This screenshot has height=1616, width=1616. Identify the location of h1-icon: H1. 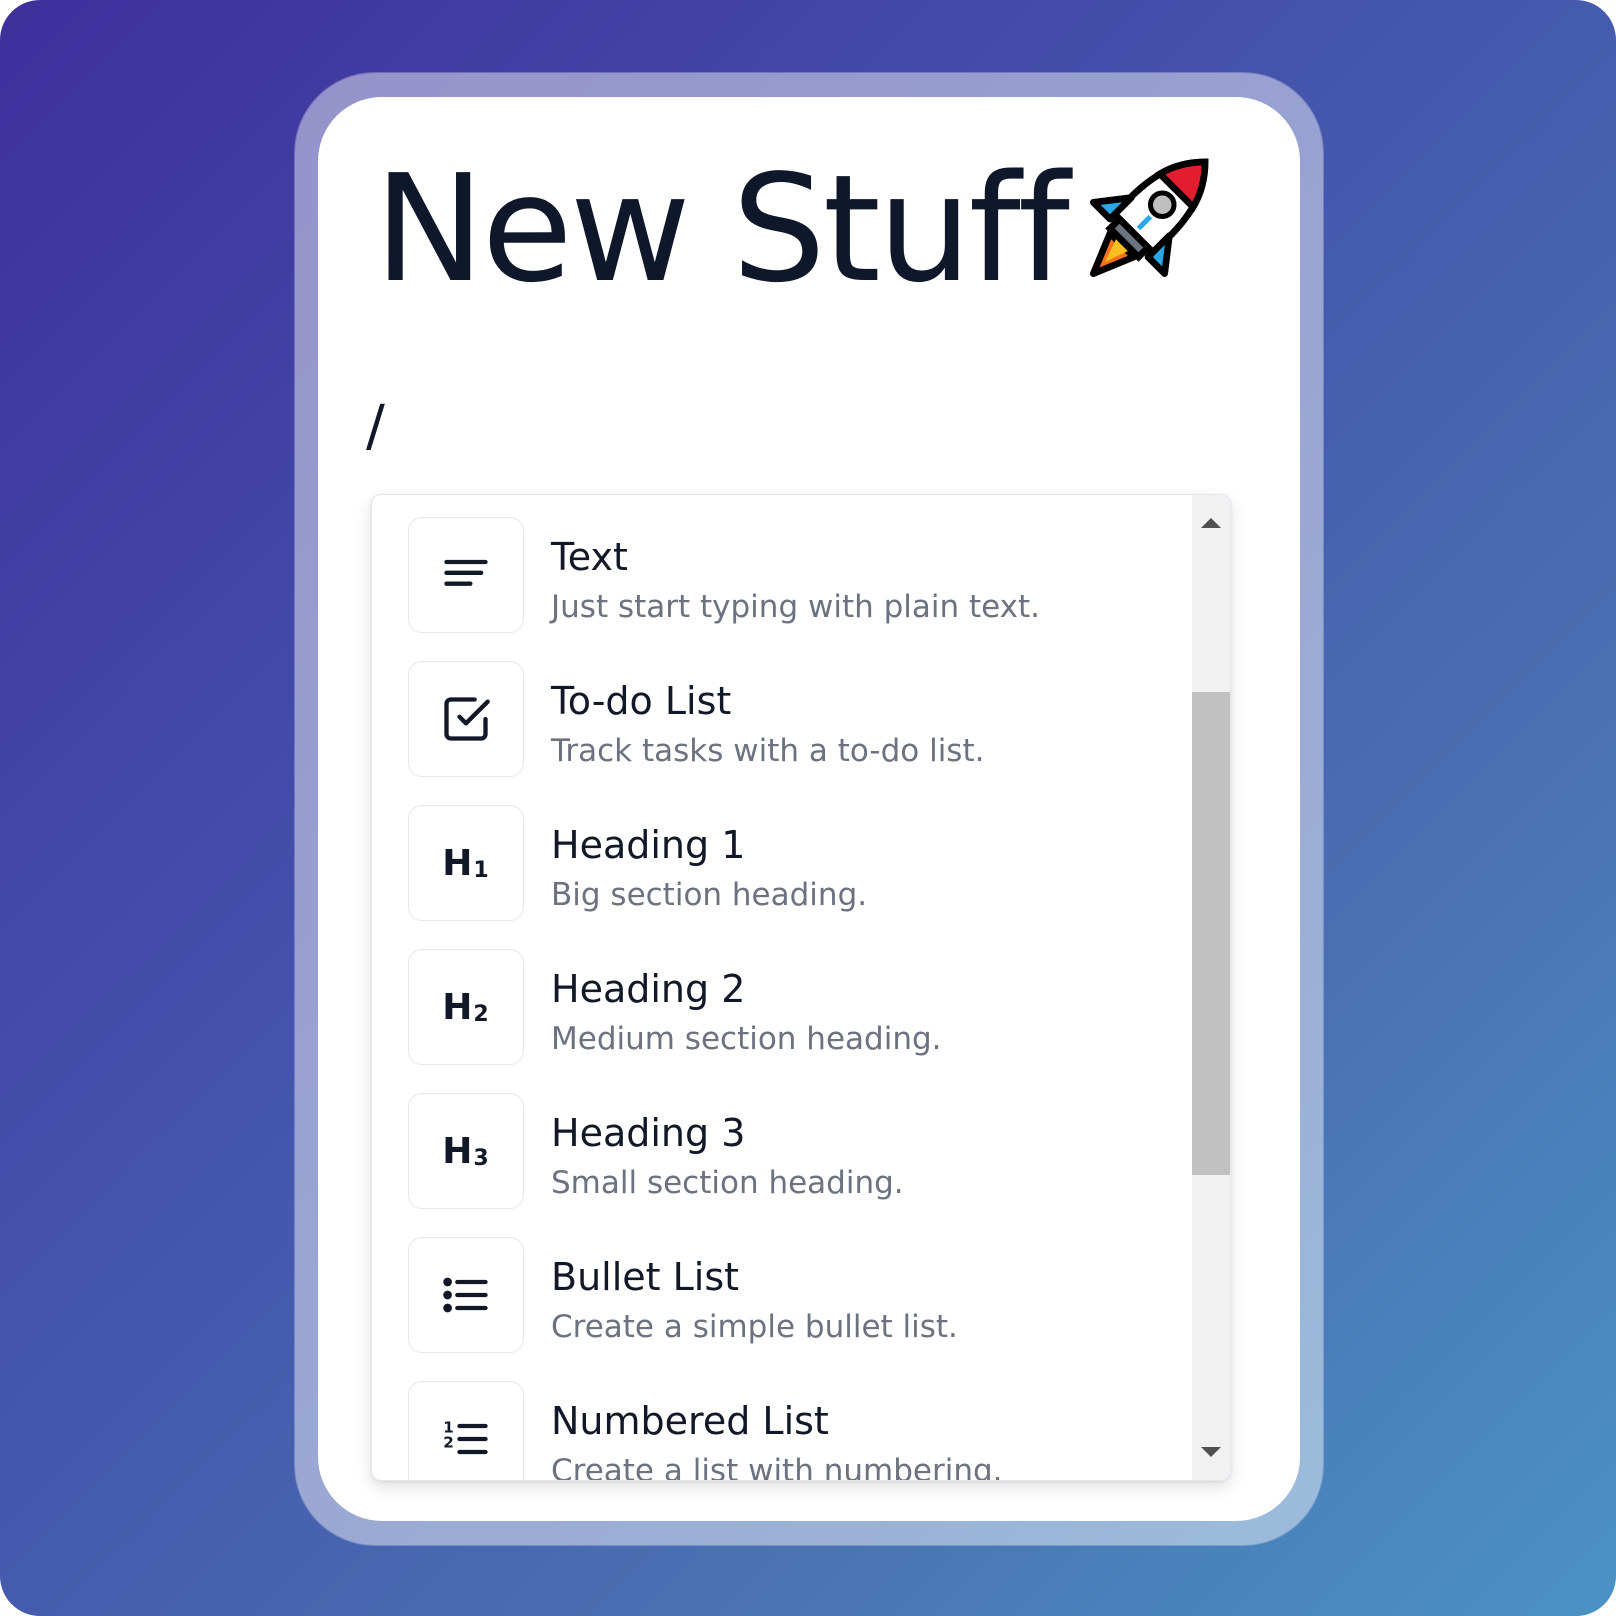
(466, 863).